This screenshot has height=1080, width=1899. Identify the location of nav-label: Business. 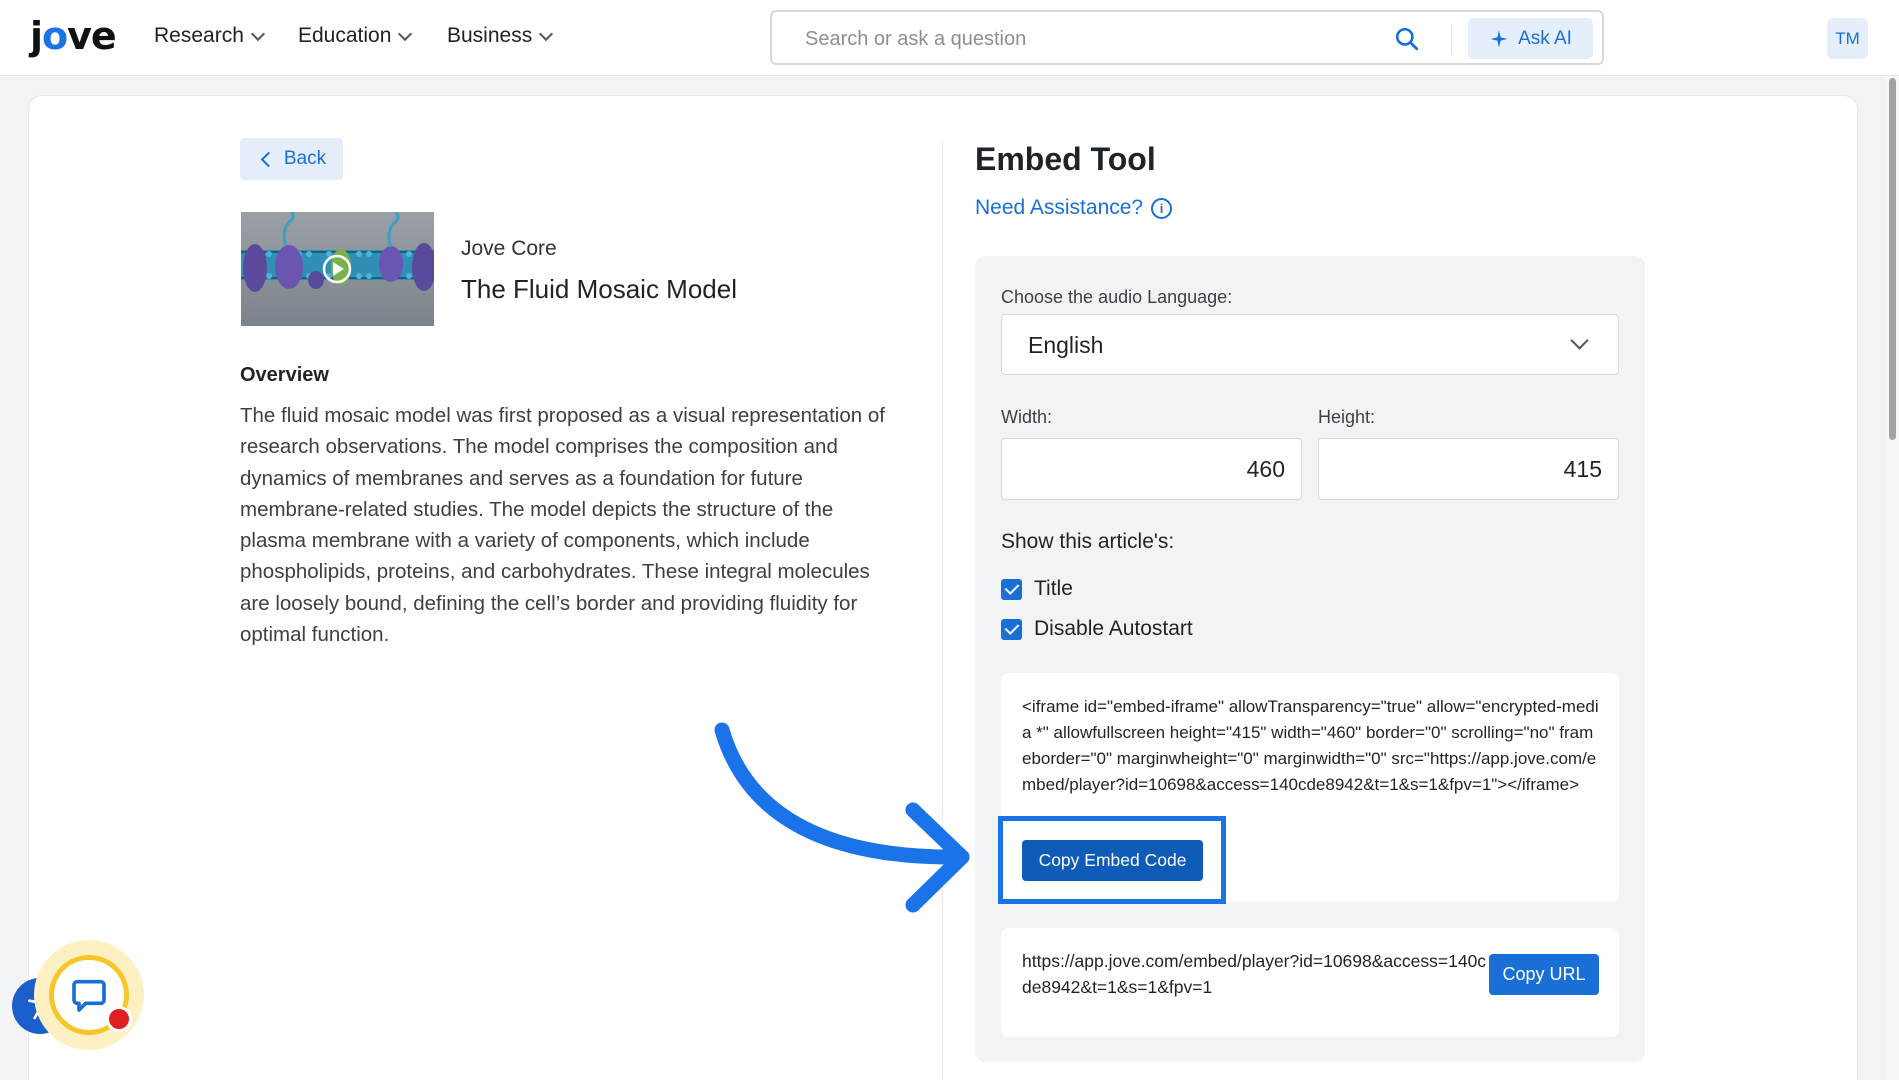
(490, 35).